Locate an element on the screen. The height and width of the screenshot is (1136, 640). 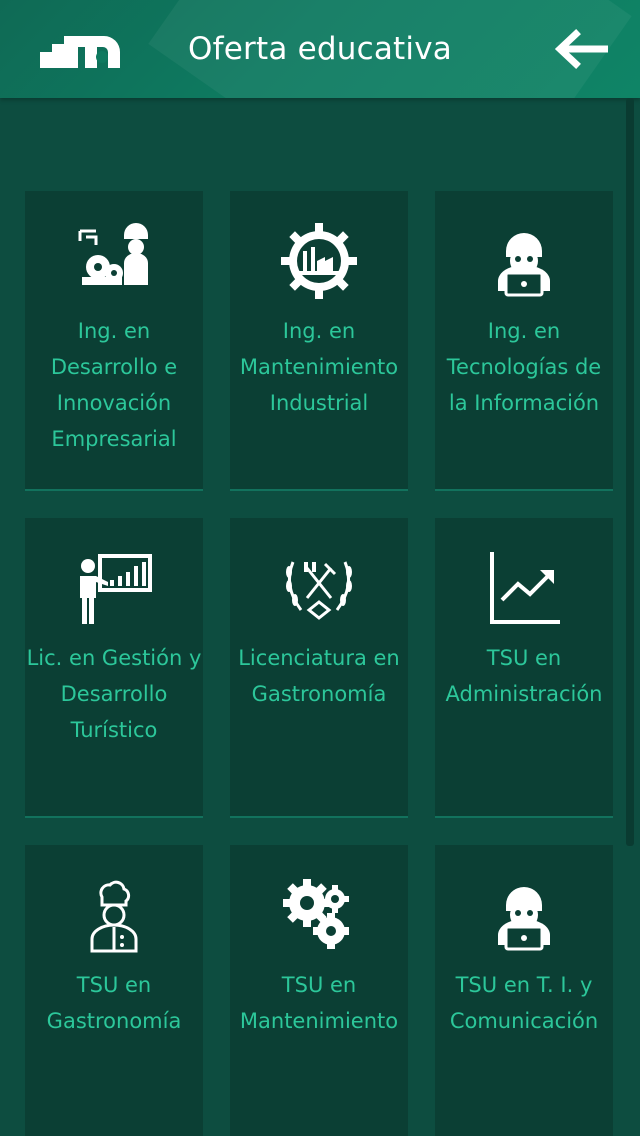
program-card: Lic. en Gestión y Desarrollo Turístico is located at coordinates (114, 668).